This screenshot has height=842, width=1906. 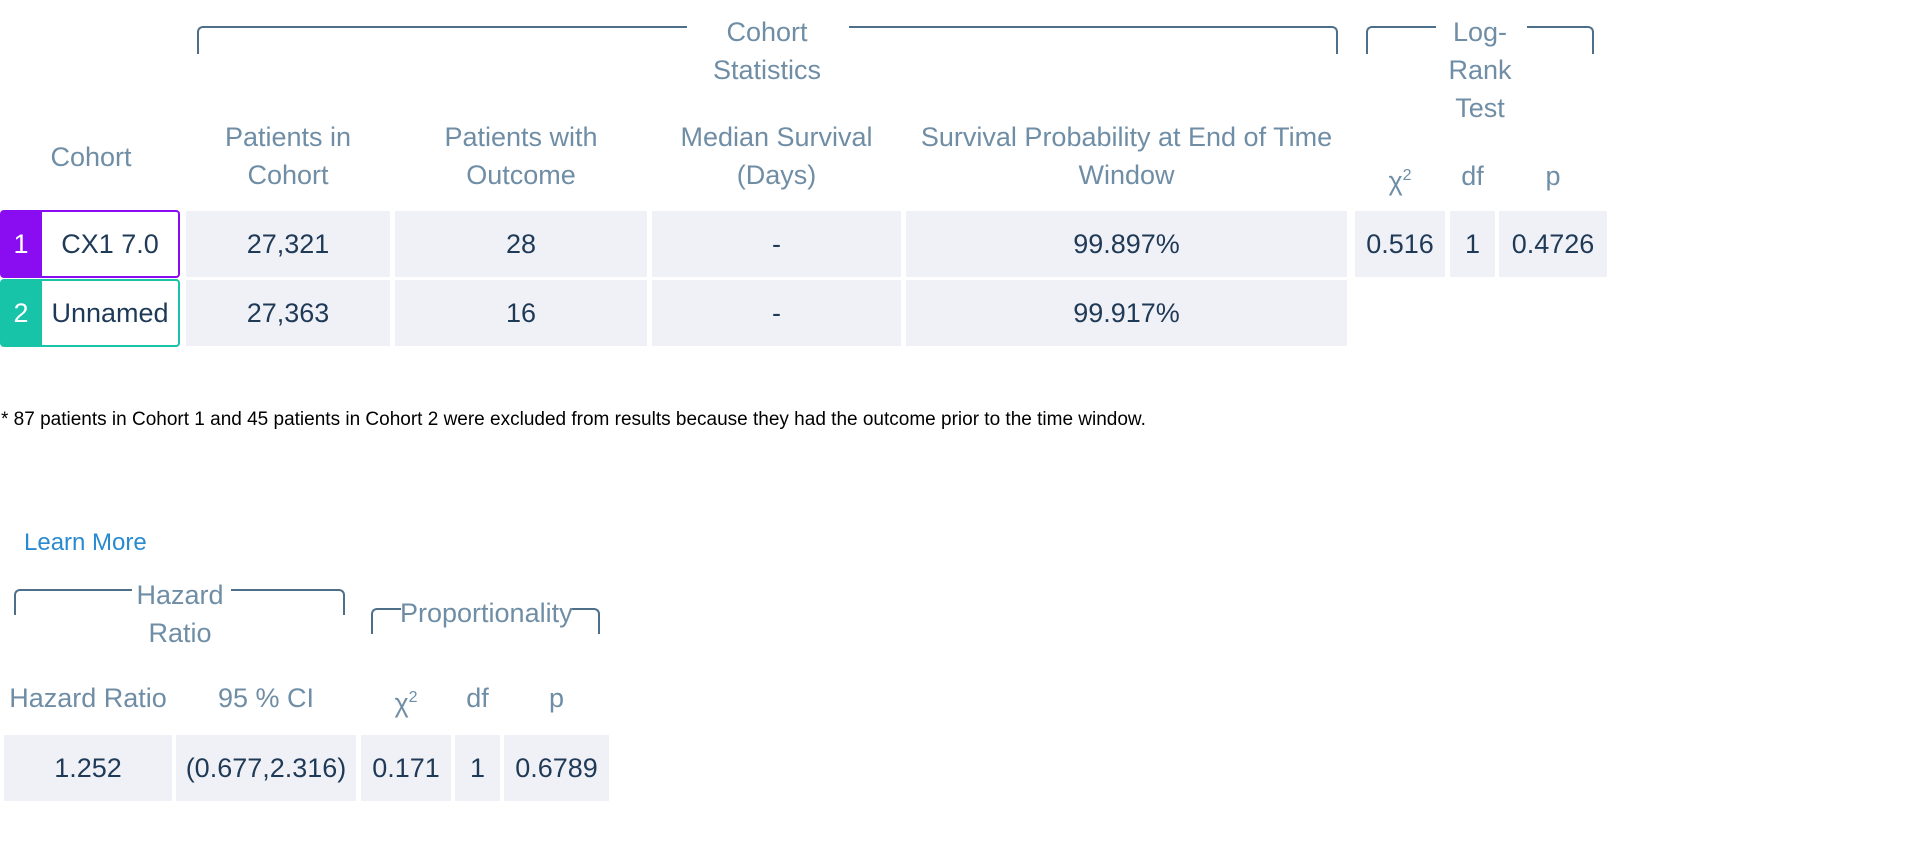 What do you see at coordinates (1560, 40) in the screenshot?
I see `log-rank-bracket-right` at bounding box center [1560, 40].